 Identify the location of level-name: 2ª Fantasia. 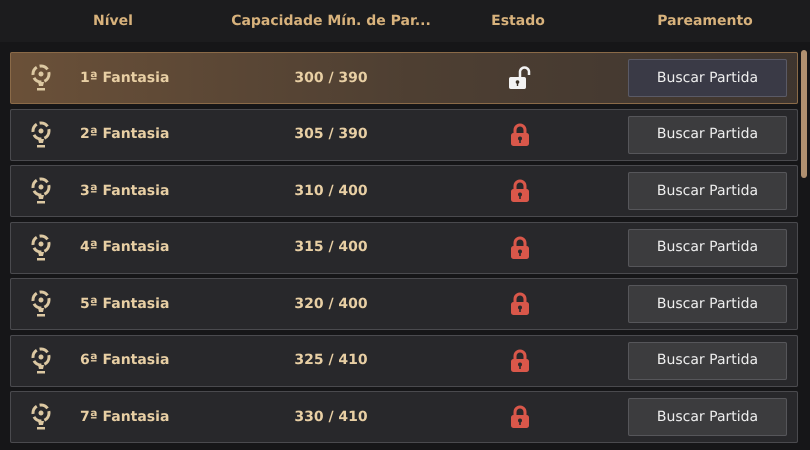
(124, 134).